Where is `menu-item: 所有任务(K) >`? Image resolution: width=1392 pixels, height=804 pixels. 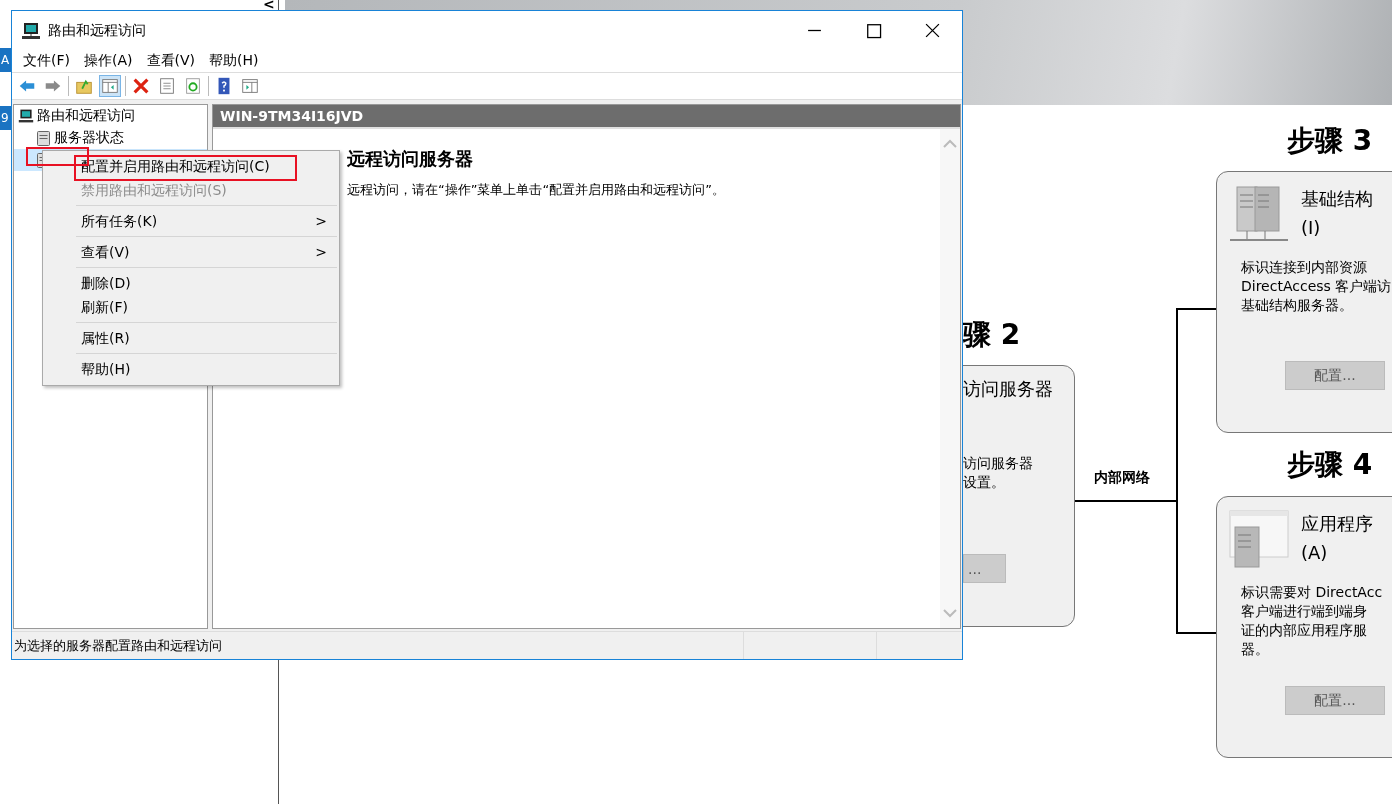
menu-item: 所有任务(K) > is located at coordinates (191, 221).